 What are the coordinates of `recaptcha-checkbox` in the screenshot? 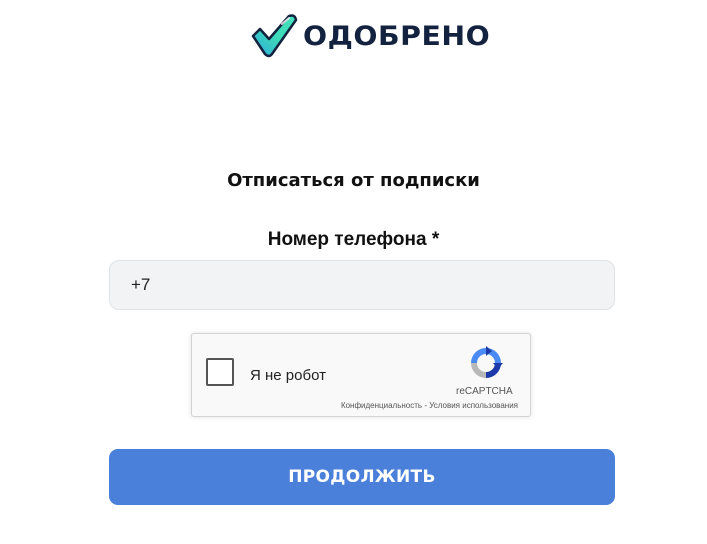 It's located at (220, 372).